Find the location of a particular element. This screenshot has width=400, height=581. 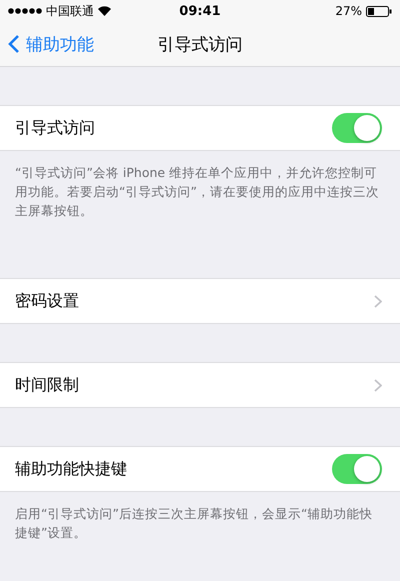

battery-icon is located at coordinates (379, 11).